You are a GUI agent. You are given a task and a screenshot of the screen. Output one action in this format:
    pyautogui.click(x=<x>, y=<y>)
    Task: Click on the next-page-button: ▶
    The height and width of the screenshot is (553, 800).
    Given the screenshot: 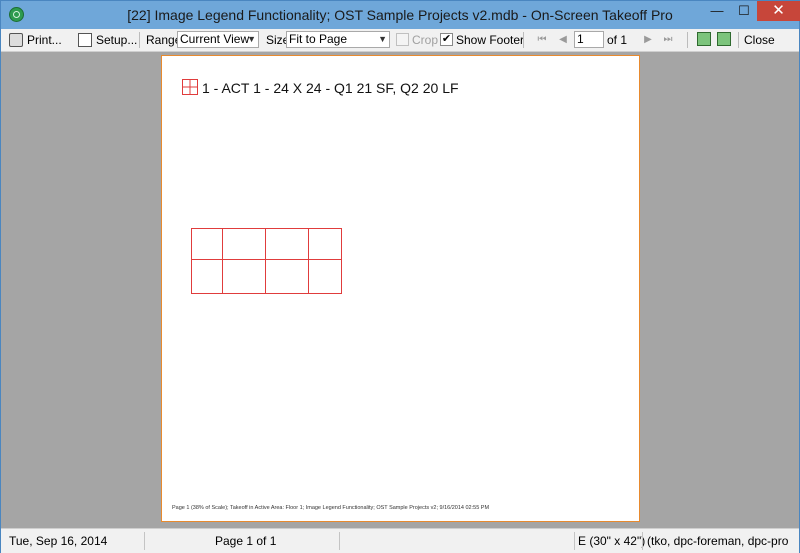 What is the action you would take?
    pyautogui.click(x=648, y=40)
    